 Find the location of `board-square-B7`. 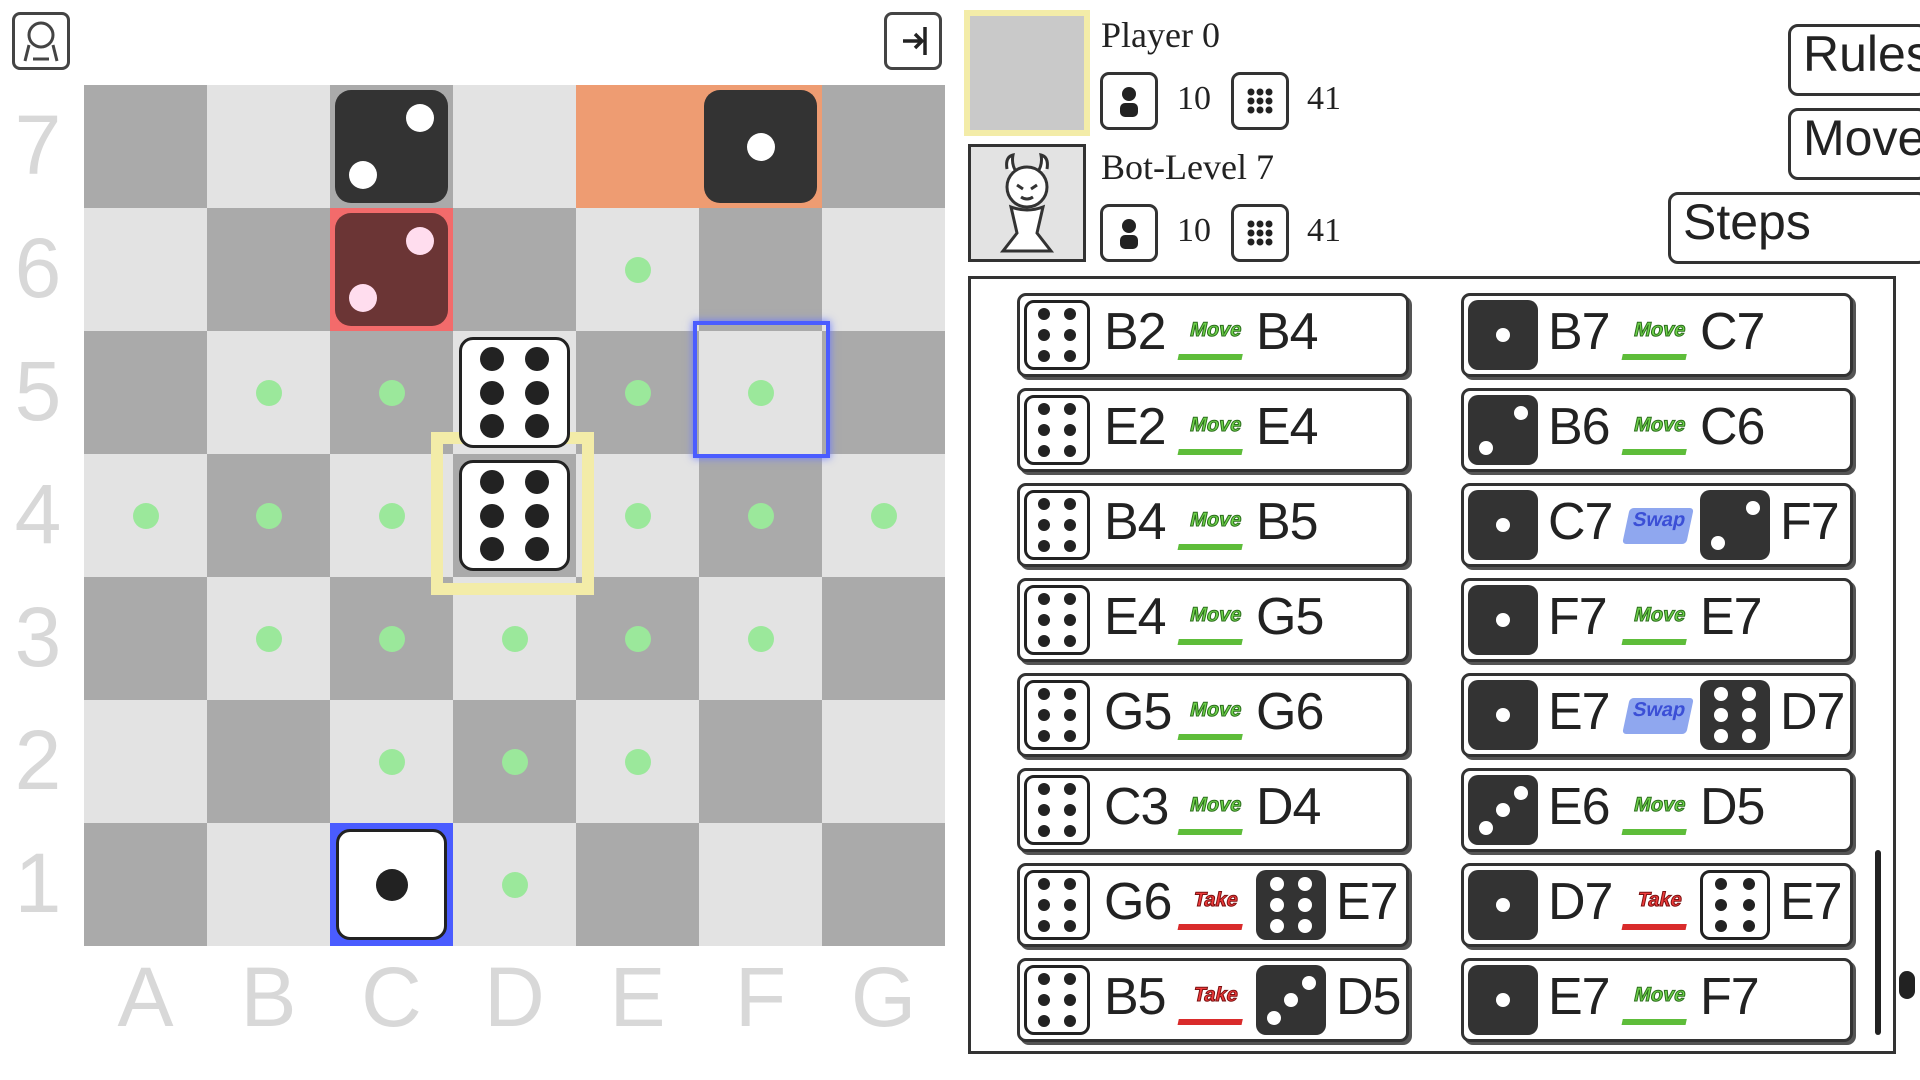

board-square-B7 is located at coordinates (268, 146).